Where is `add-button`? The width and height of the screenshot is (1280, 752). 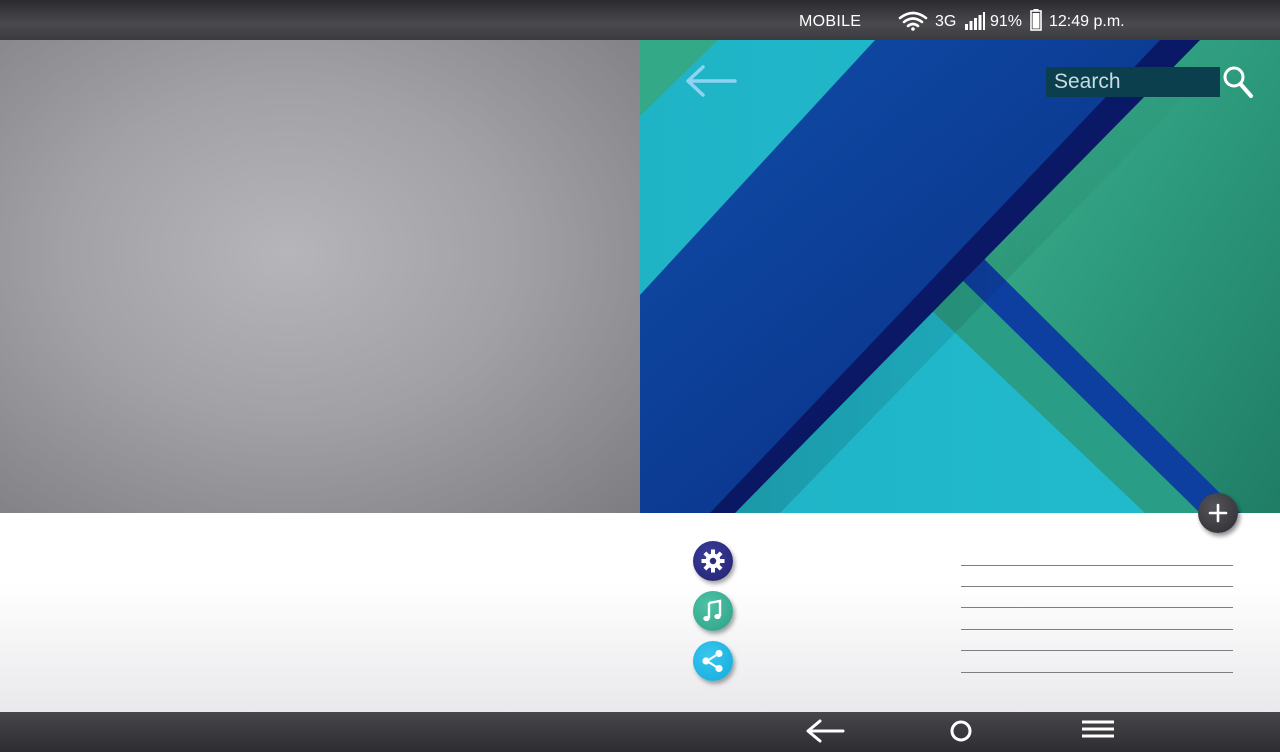 add-button is located at coordinates (1218, 513).